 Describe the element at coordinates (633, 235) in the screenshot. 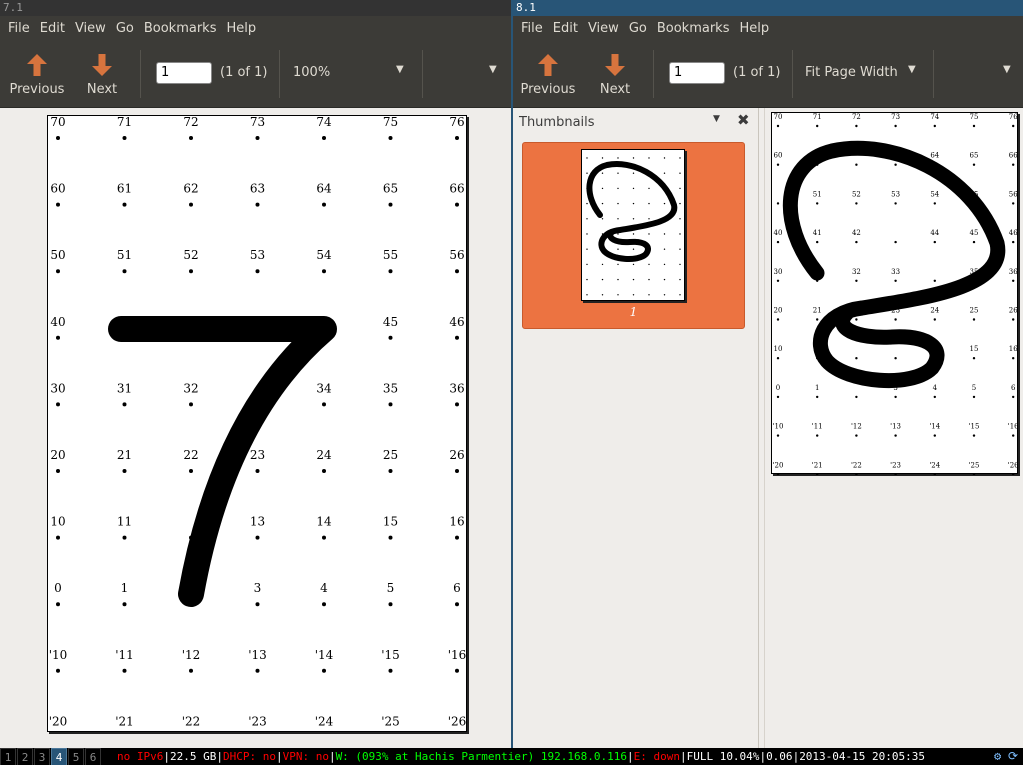

I see `thumbnail-item: 1` at that location.